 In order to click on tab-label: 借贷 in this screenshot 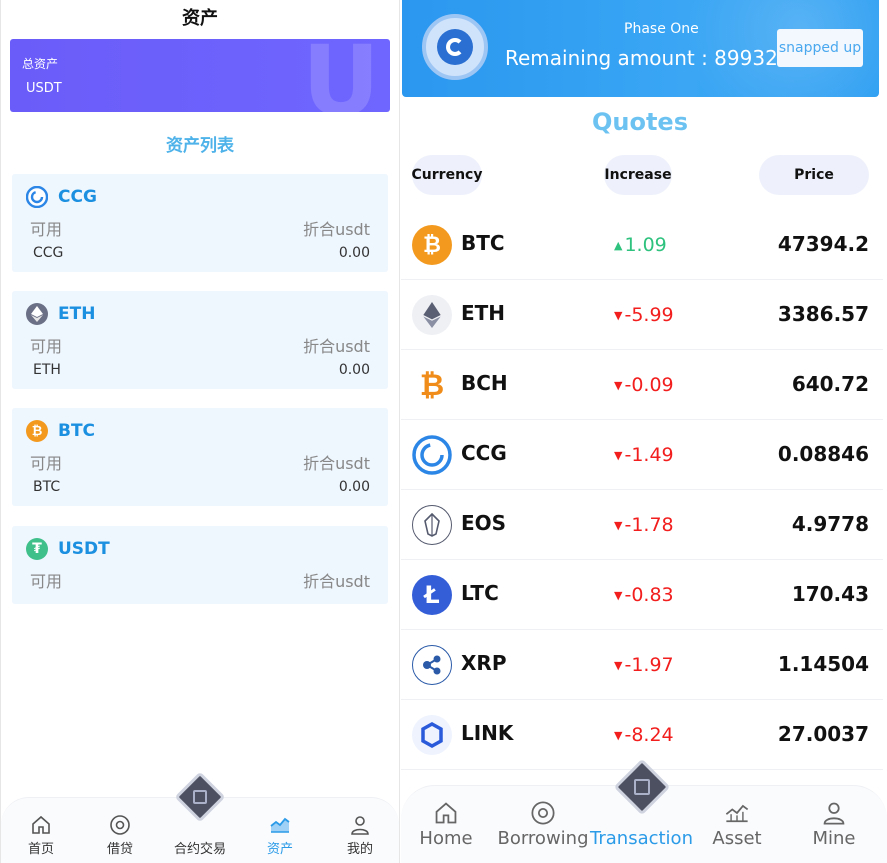, I will do `click(119, 849)`.